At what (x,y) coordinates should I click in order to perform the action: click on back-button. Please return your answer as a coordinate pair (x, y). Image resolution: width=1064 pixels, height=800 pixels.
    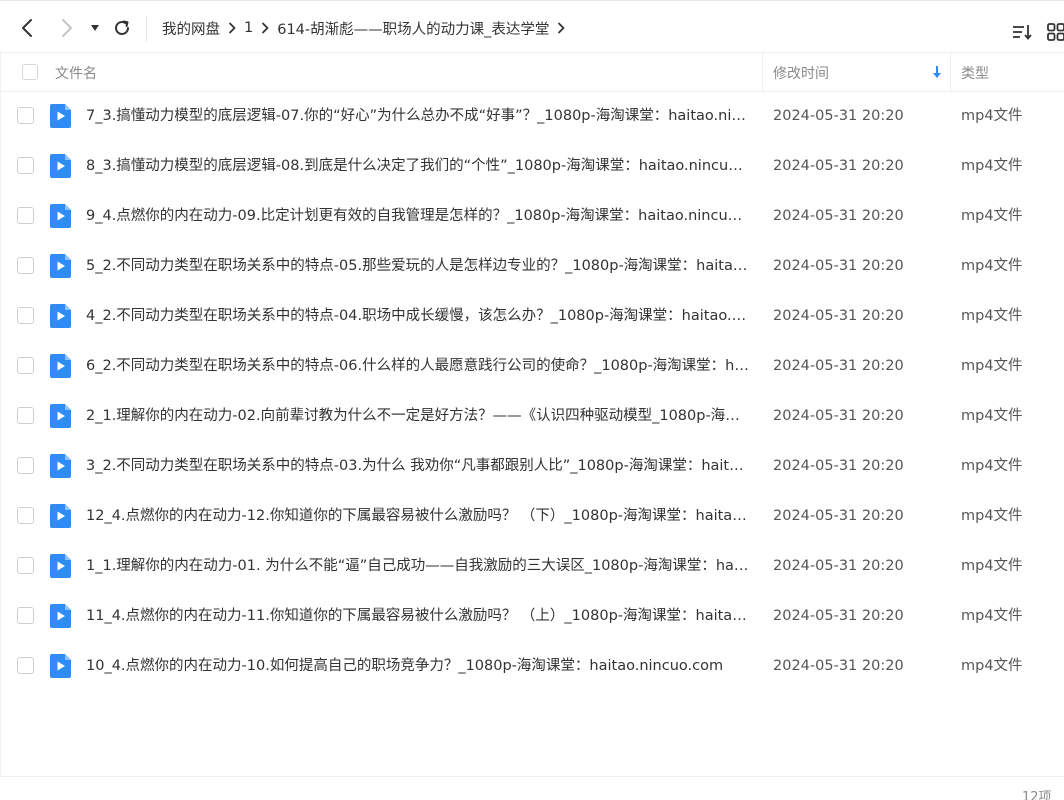
    Looking at the image, I should click on (28, 28).